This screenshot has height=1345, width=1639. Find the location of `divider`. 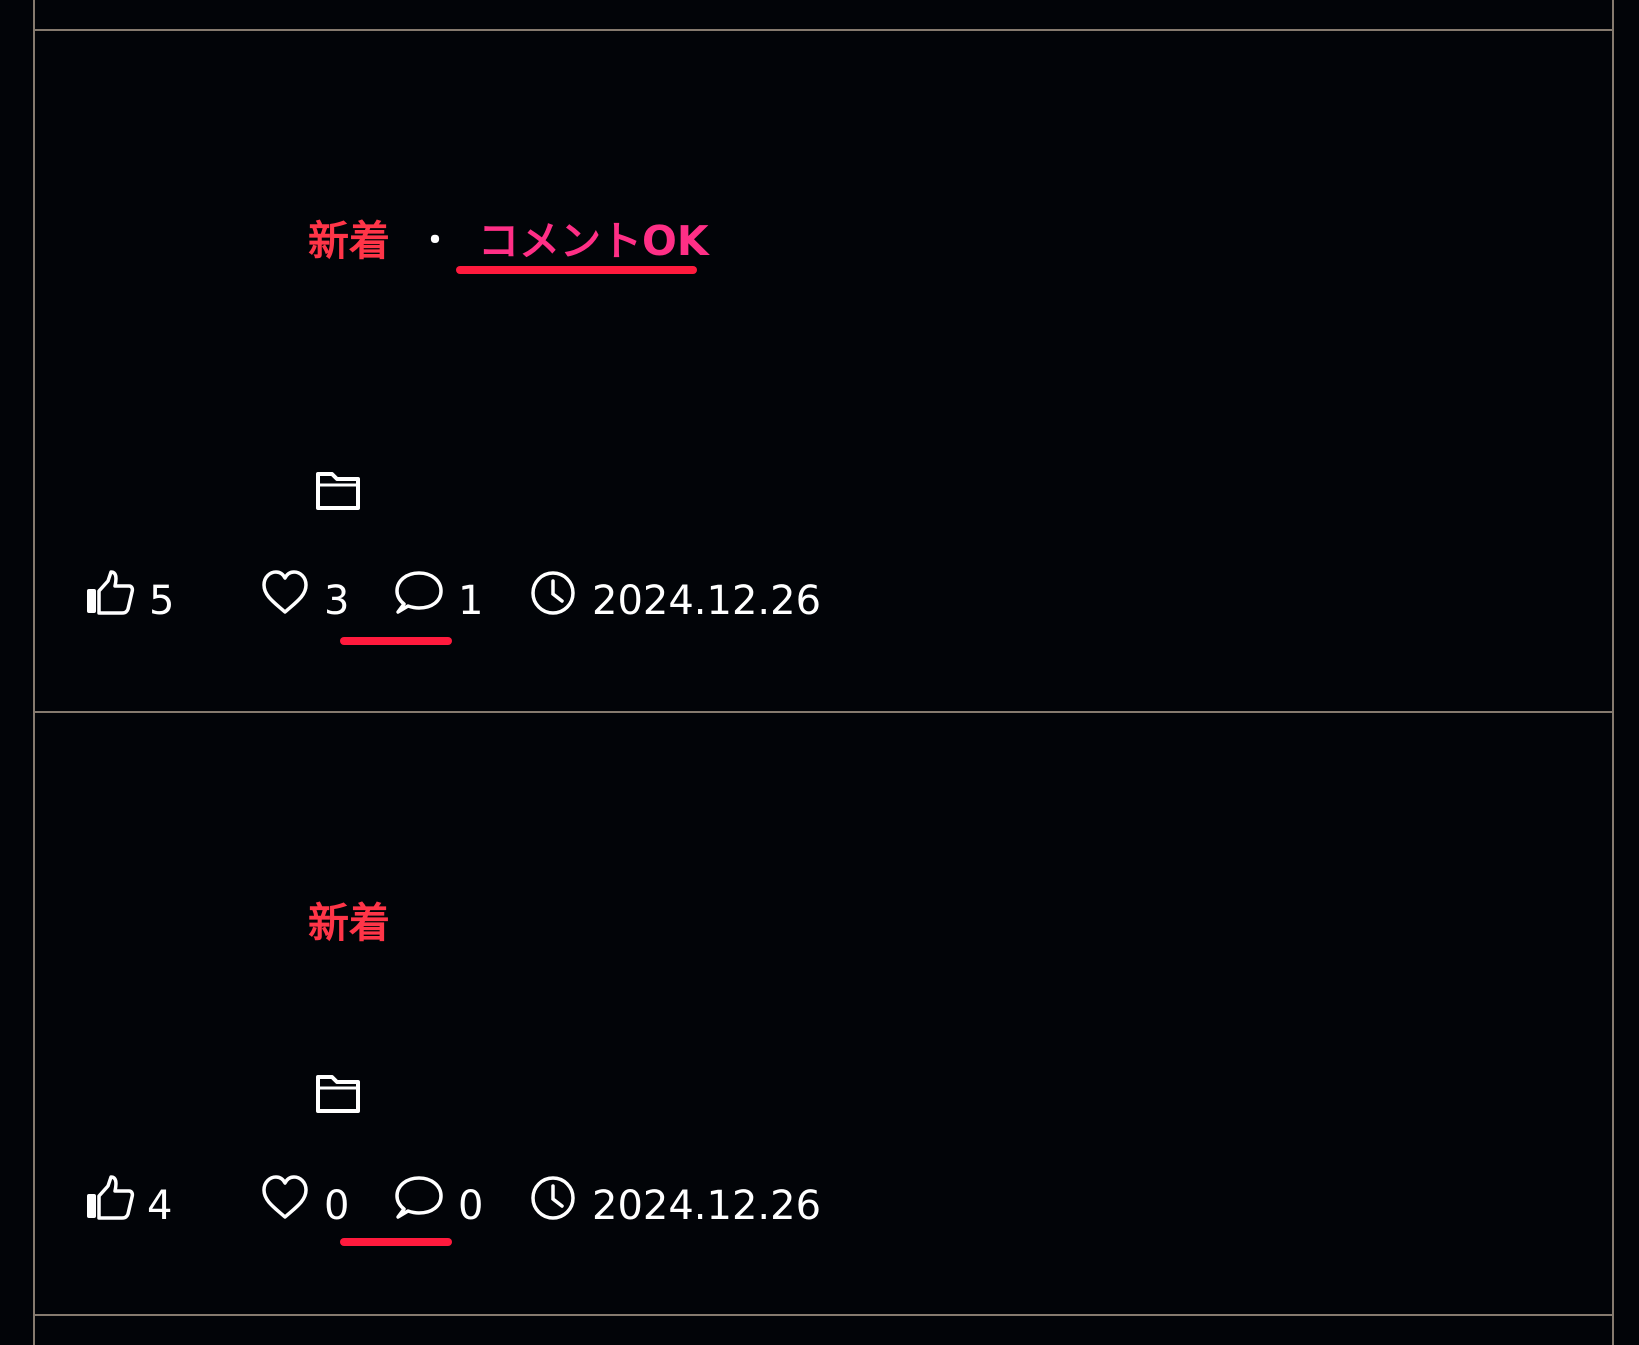

divider is located at coordinates (823, 1315).